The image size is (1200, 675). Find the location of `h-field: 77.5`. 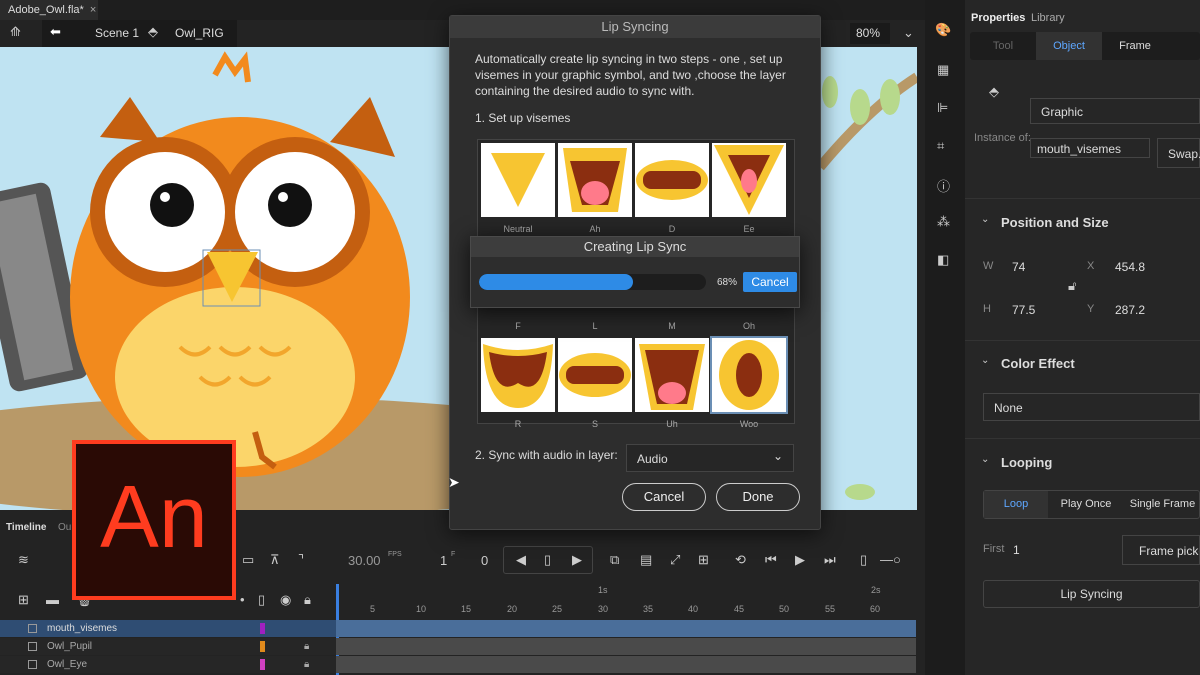

h-field: 77.5 is located at coordinates (1023, 310).